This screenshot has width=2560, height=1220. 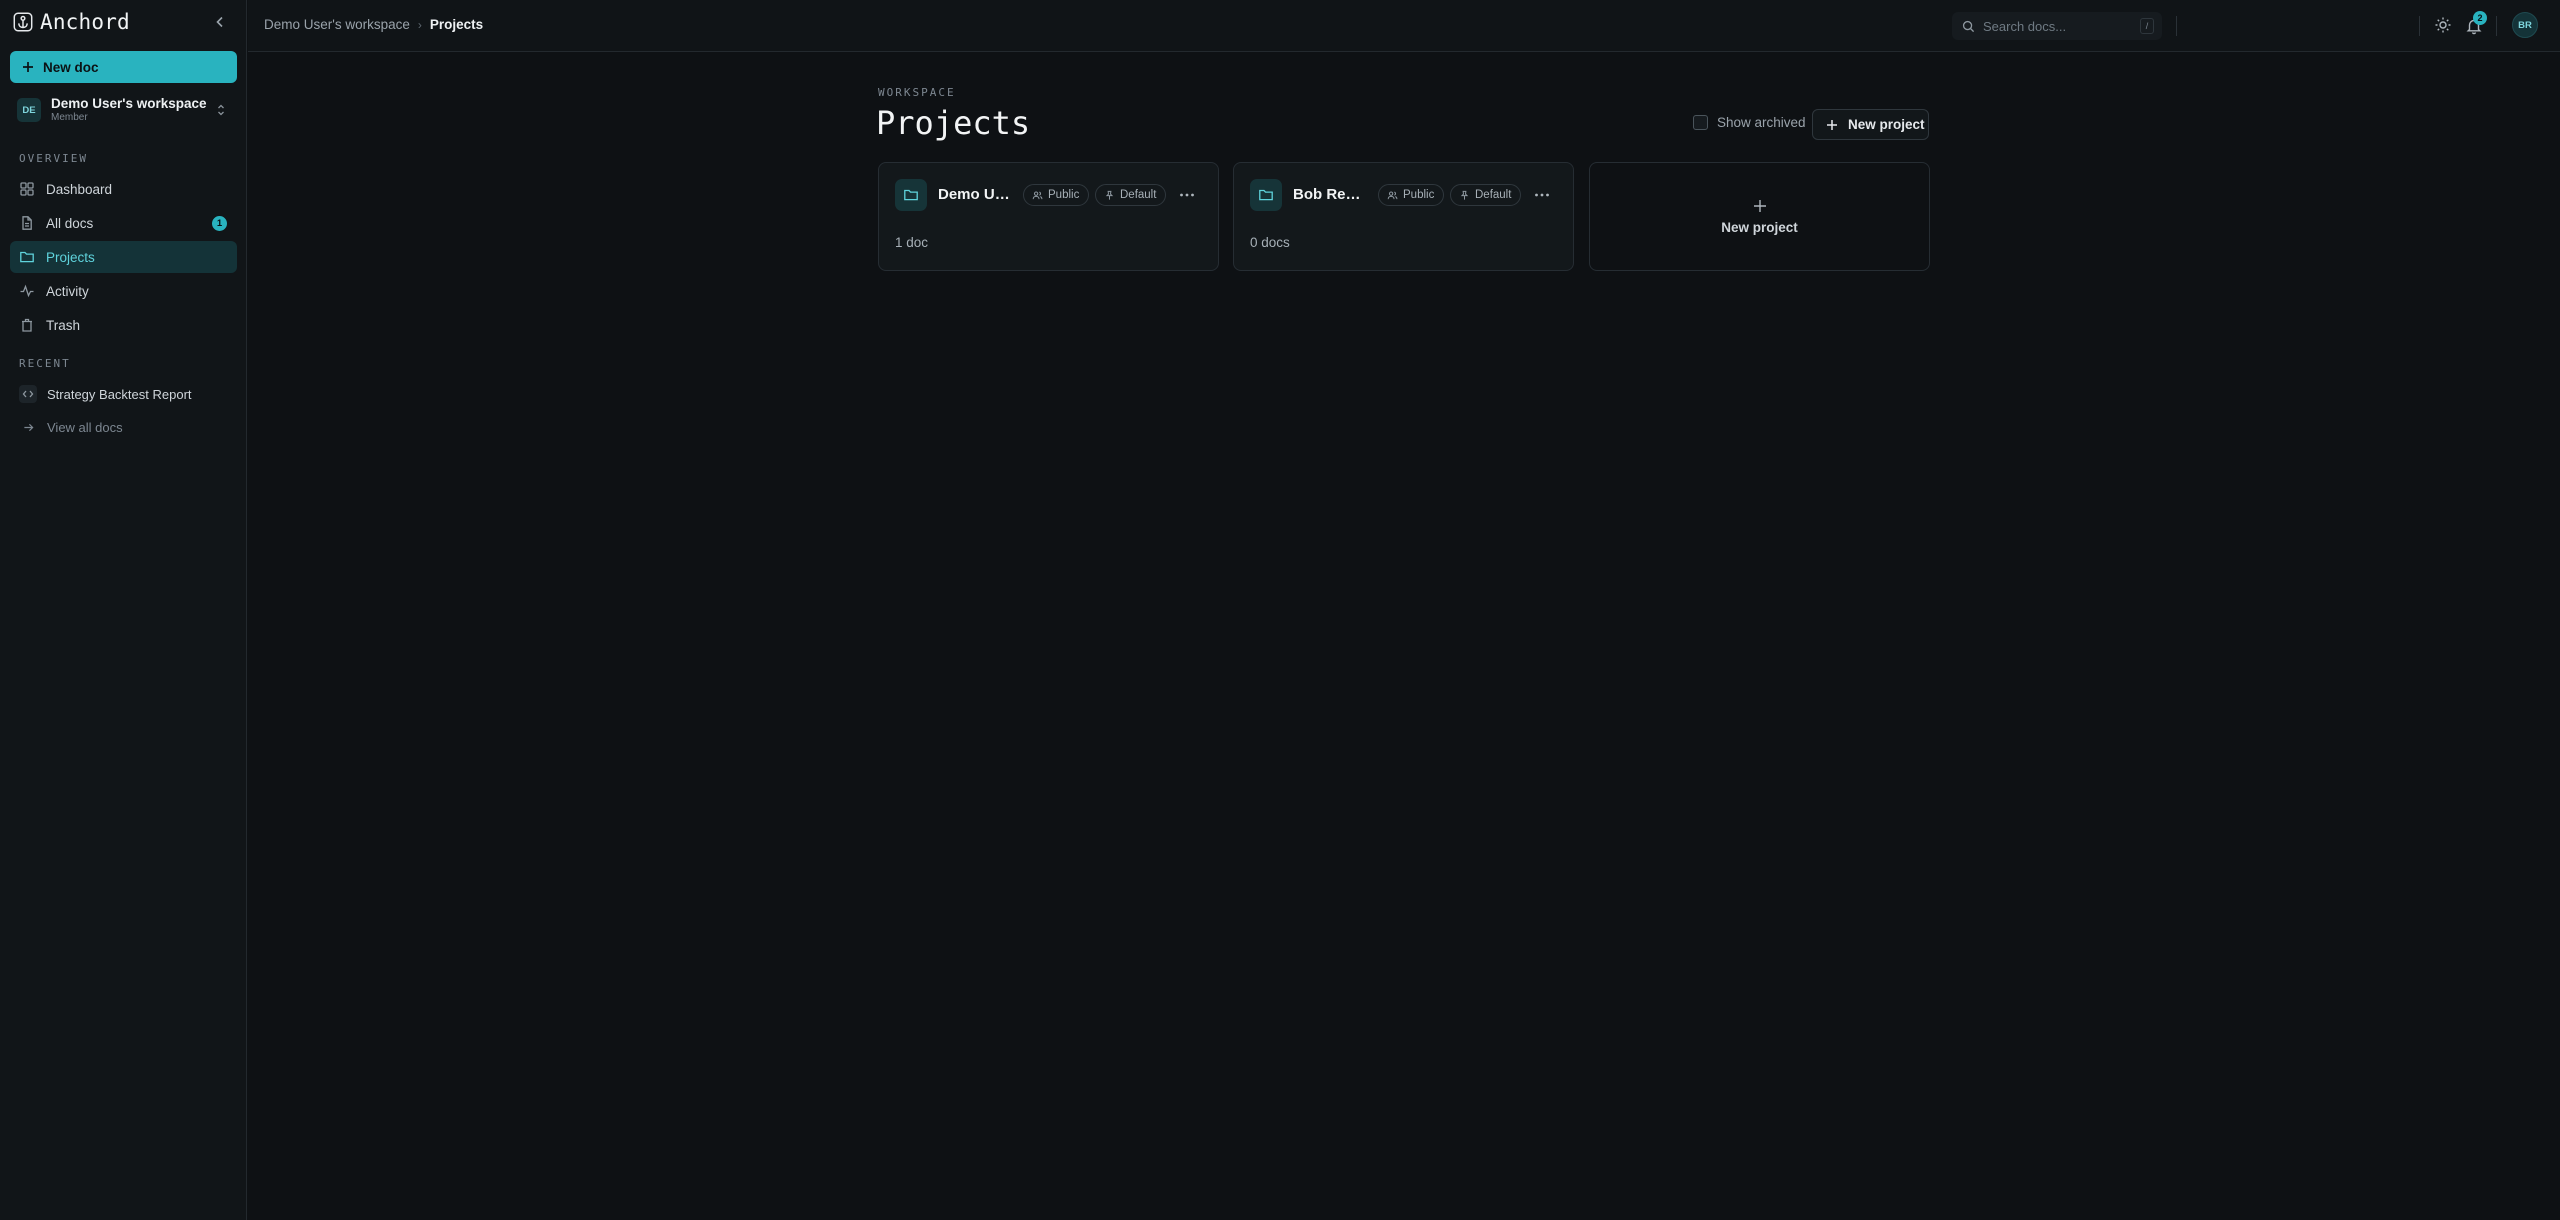 I want to click on chevrons-up-down-icon, so click(x=221, y=110).